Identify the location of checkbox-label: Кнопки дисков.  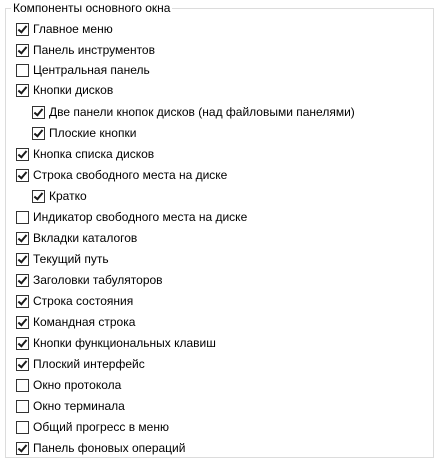
(73, 90).